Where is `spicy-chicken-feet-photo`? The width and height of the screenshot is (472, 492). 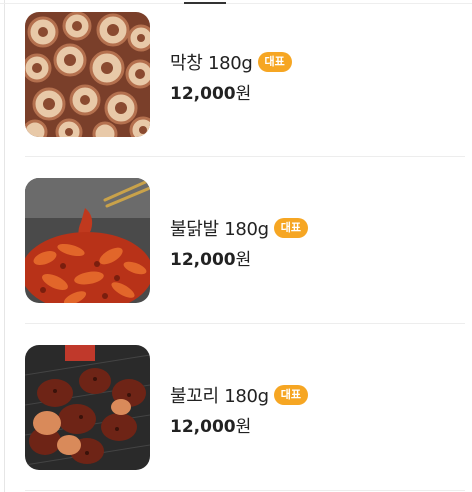
spicy-chicken-feet-photo is located at coordinates (87, 240).